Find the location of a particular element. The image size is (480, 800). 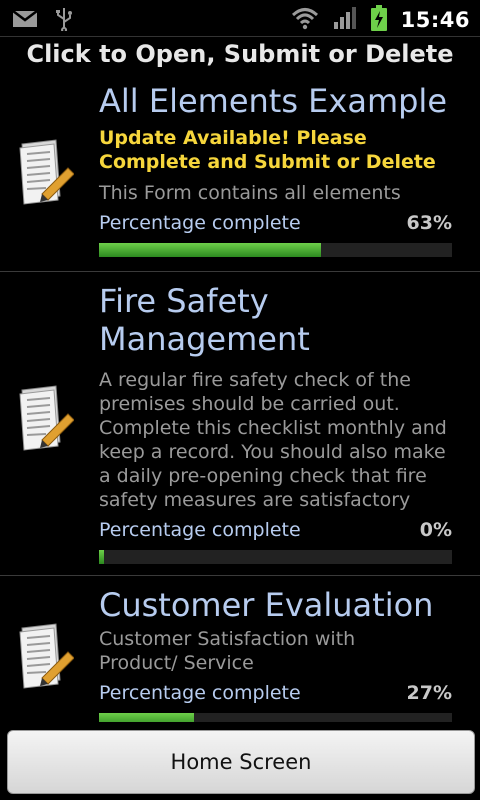

status-bar: 15:46 is located at coordinates (240, 18).